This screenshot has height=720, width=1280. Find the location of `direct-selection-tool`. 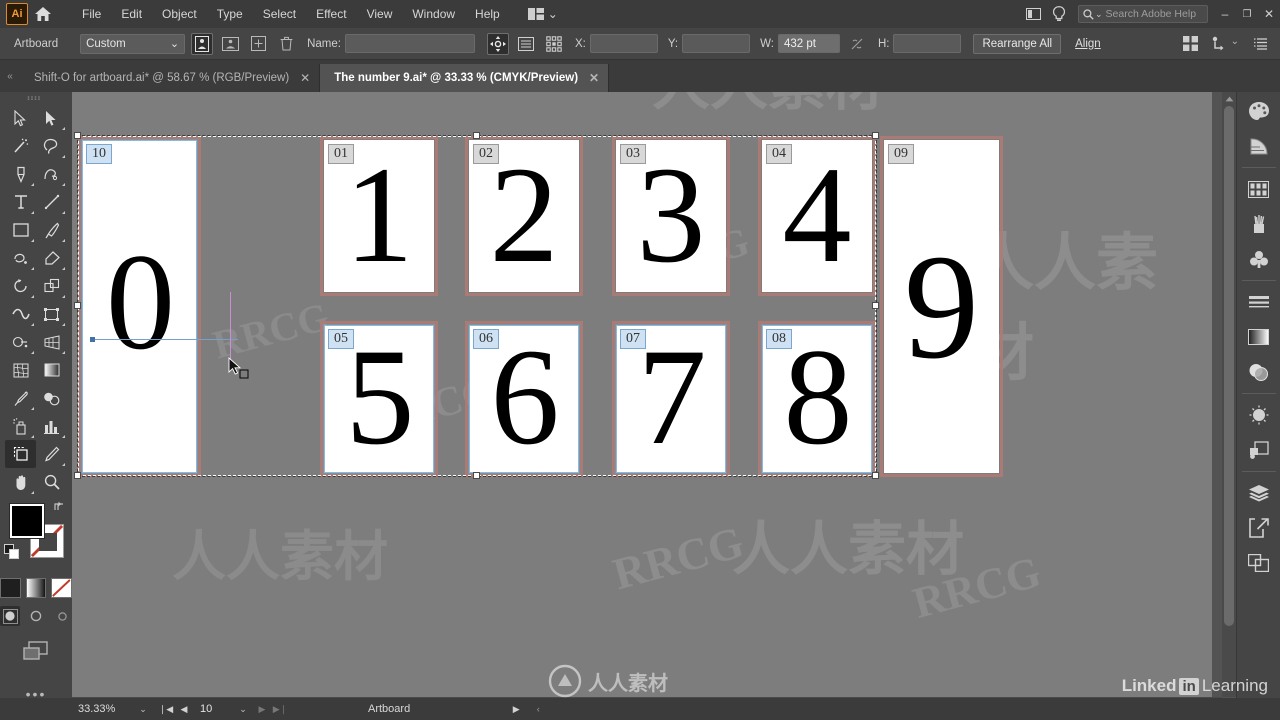

direct-selection-tool is located at coordinates (51, 118).